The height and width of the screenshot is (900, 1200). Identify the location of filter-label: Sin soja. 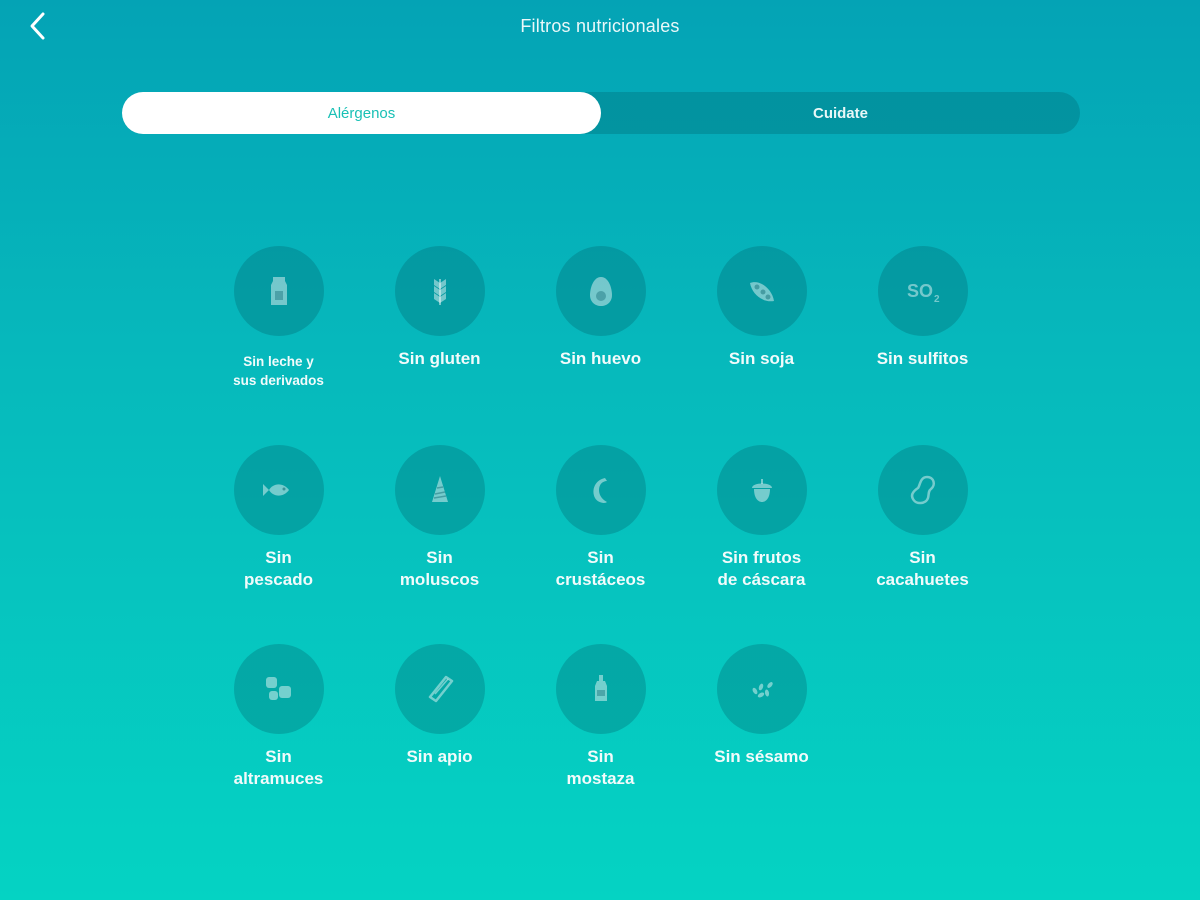
(761, 358).